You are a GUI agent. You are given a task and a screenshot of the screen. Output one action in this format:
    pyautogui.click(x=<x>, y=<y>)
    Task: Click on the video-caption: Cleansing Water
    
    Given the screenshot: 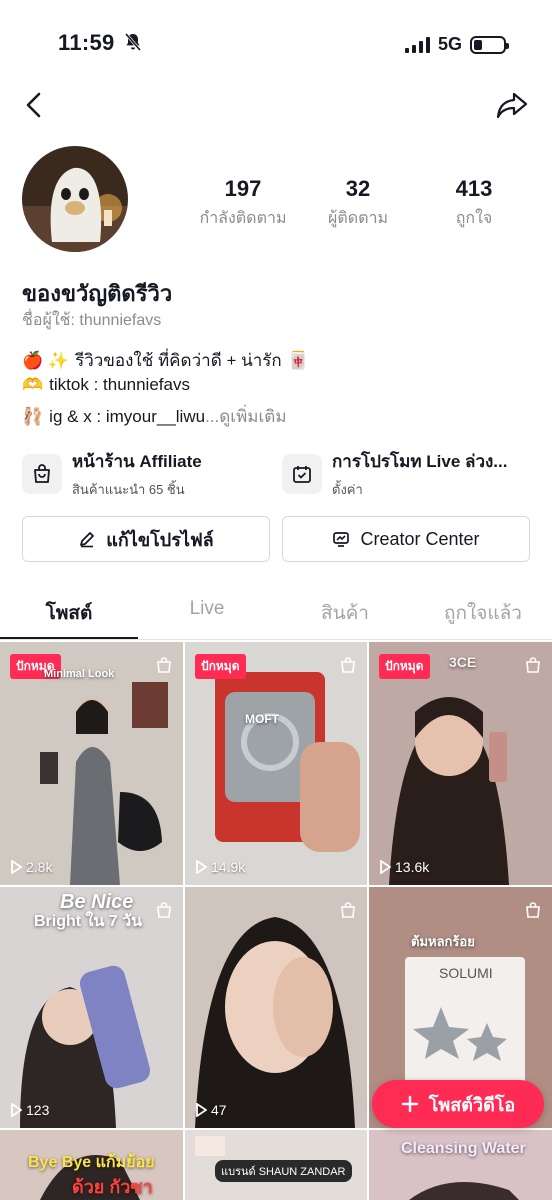 What is the action you would take?
    pyautogui.click(x=463, y=1148)
    